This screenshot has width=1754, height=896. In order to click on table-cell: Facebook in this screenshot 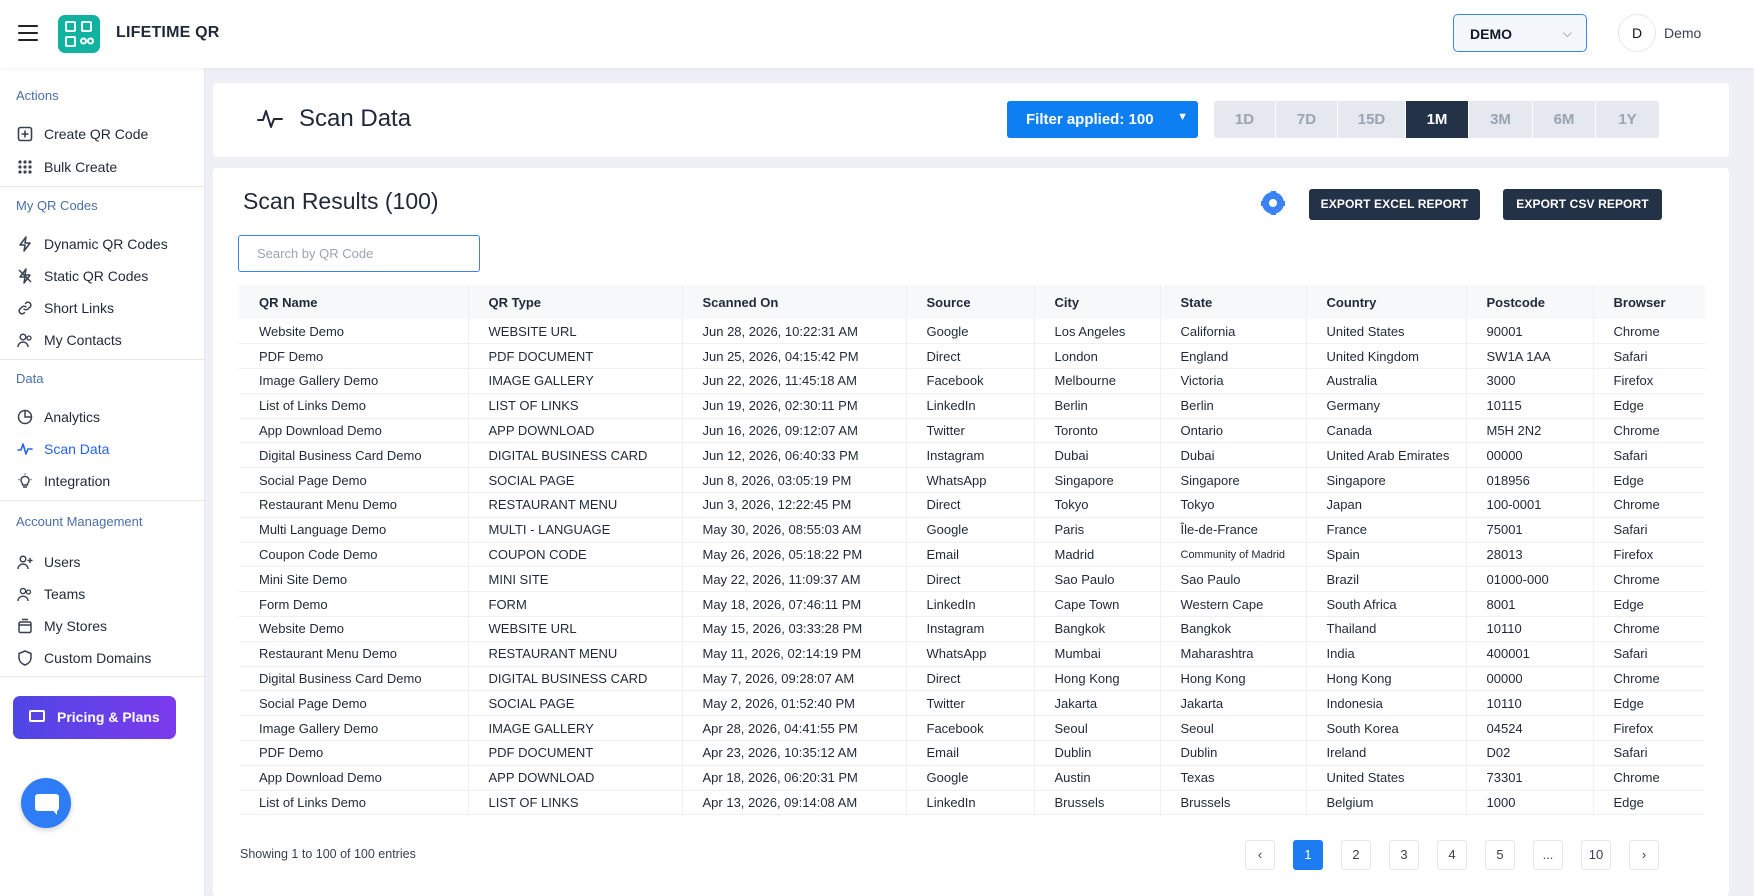, I will do `click(969, 728)`.